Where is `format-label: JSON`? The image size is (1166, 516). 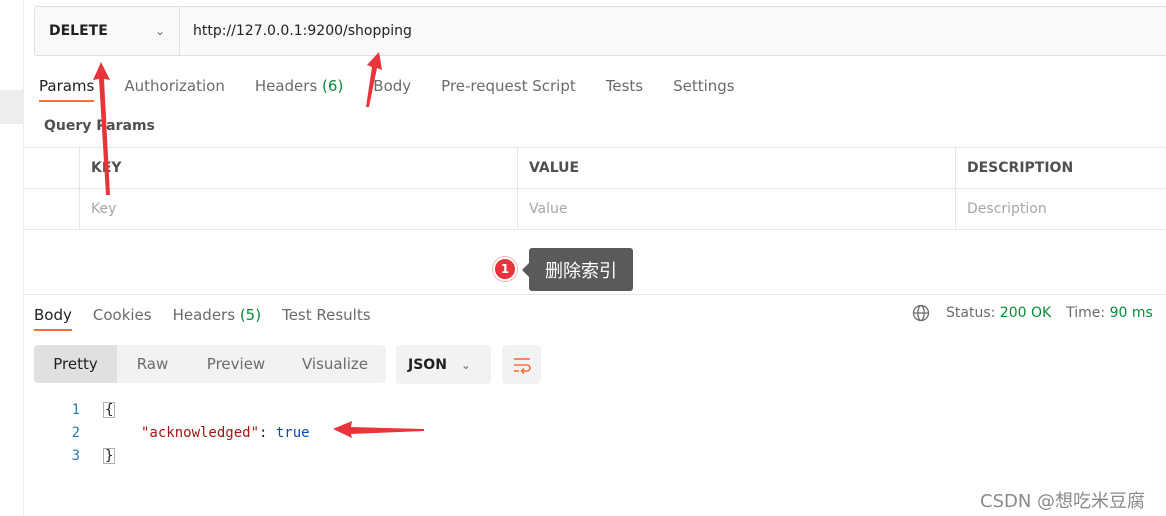
format-label: JSON is located at coordinates (427, 364).